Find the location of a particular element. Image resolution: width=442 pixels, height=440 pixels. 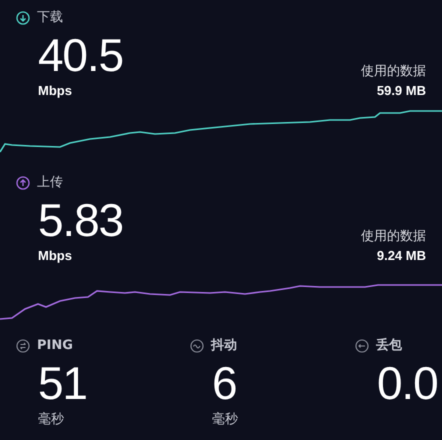

stat-value: 6 is located at coordinates (224, 383).